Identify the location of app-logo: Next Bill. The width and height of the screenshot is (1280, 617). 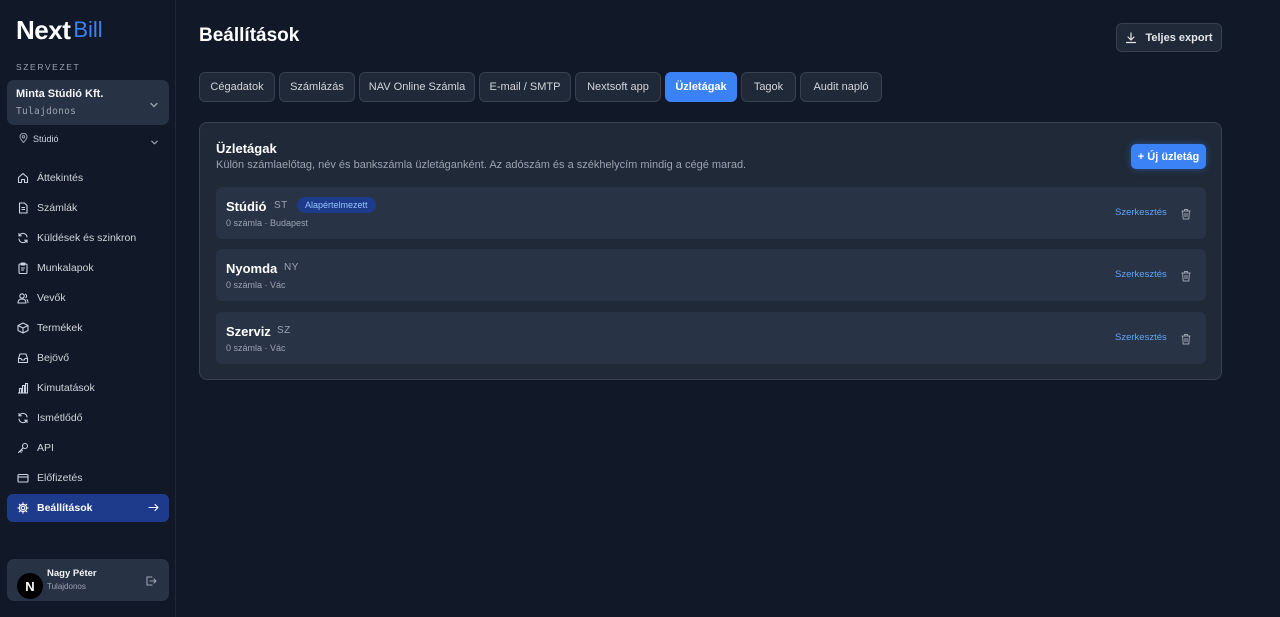
(59, 30).